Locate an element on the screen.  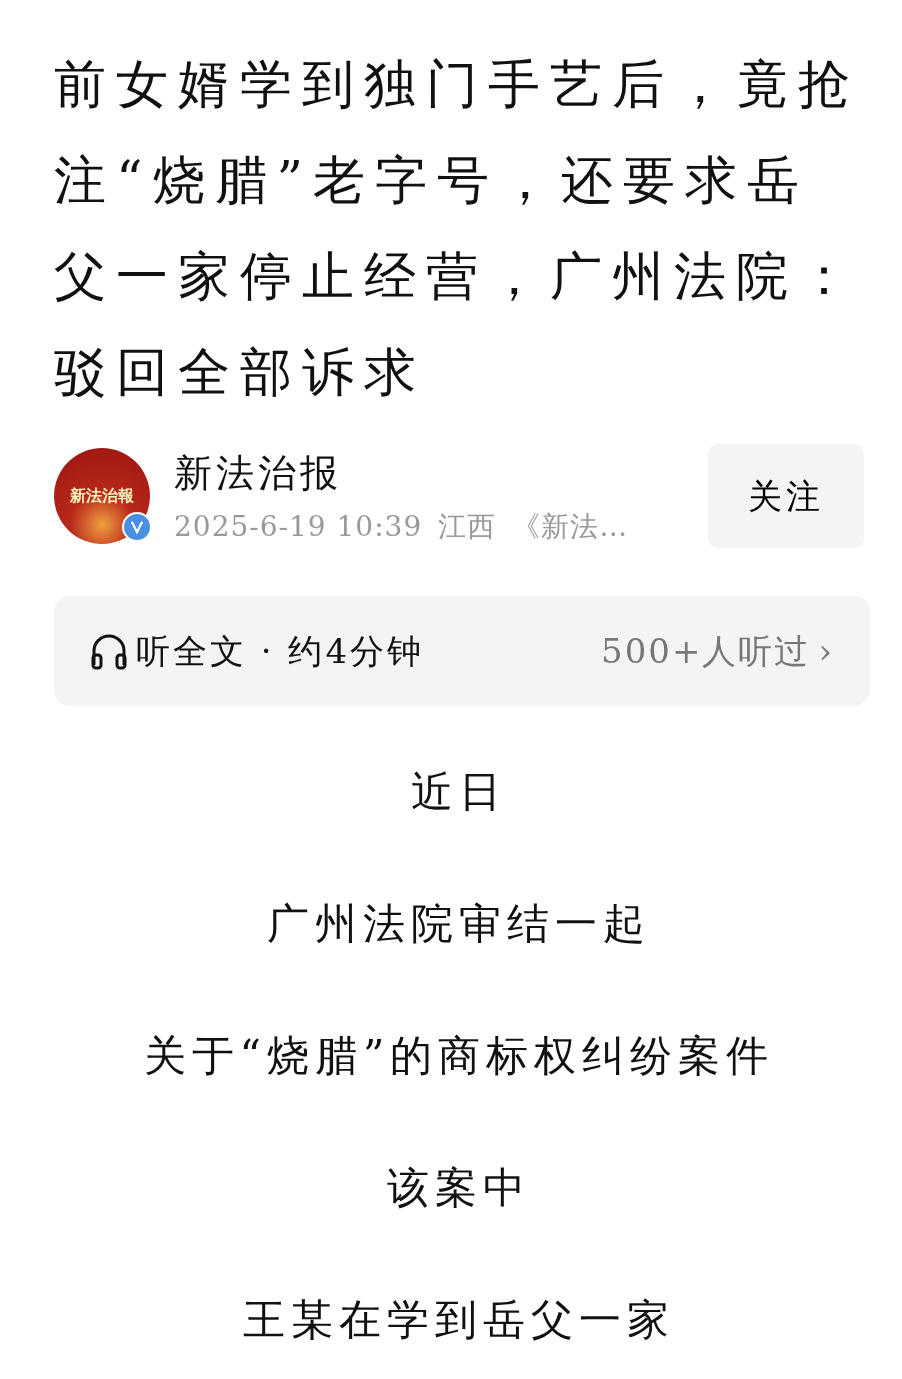
paragraph: 近日 is located at coordinates (459, 792).